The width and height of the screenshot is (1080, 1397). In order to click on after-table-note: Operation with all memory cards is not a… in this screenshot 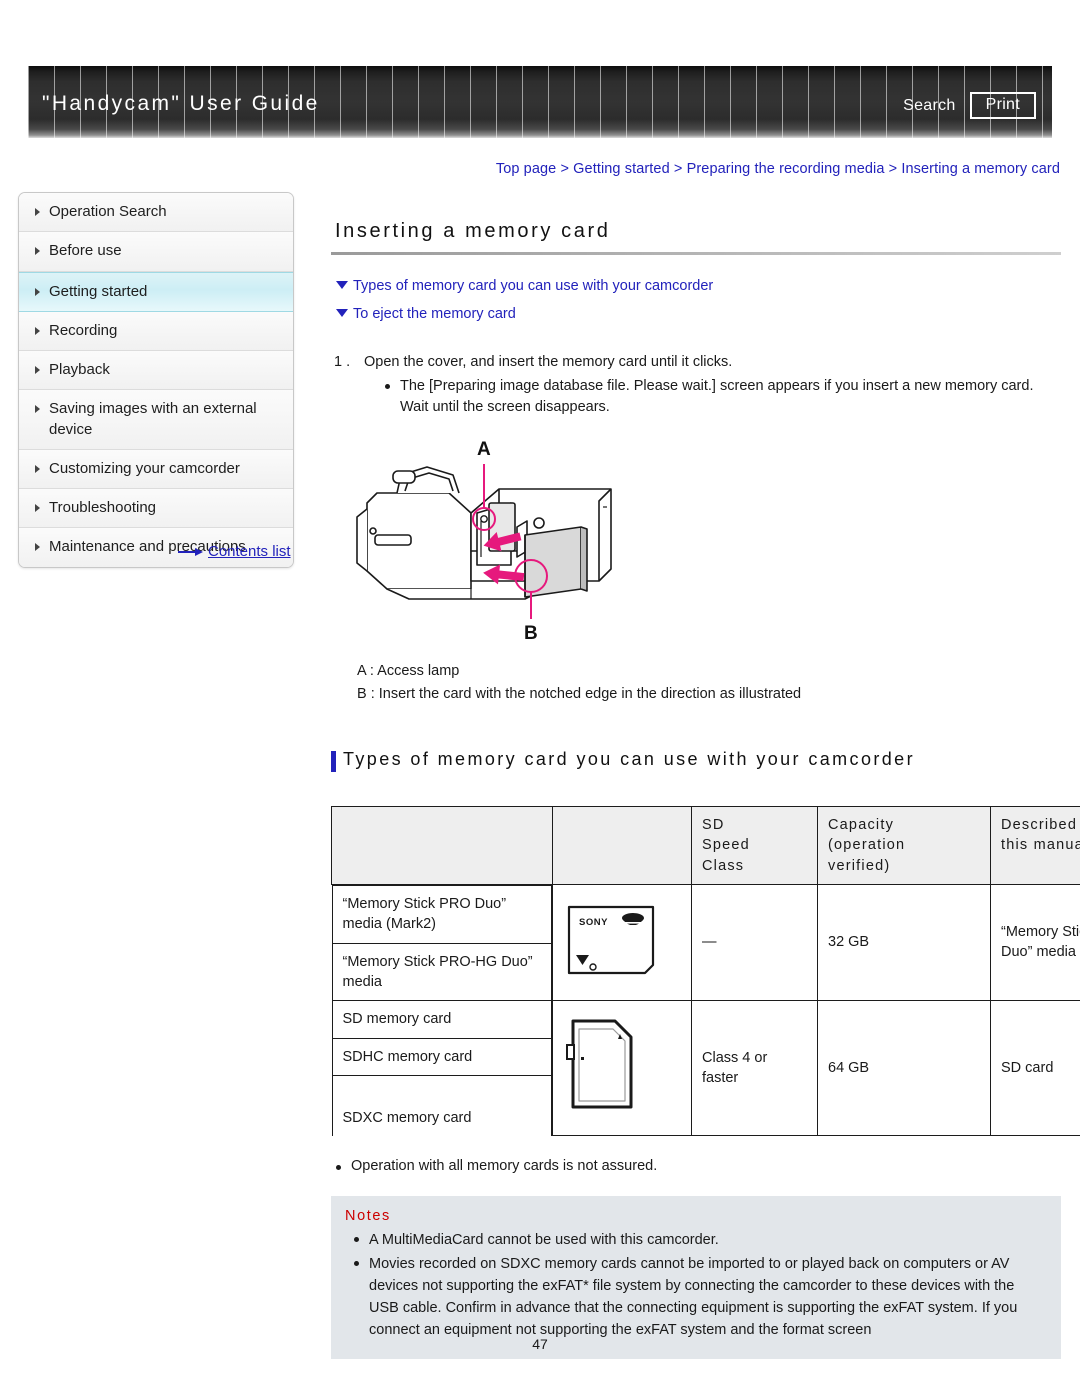, I will do `click(696, 1166)`.